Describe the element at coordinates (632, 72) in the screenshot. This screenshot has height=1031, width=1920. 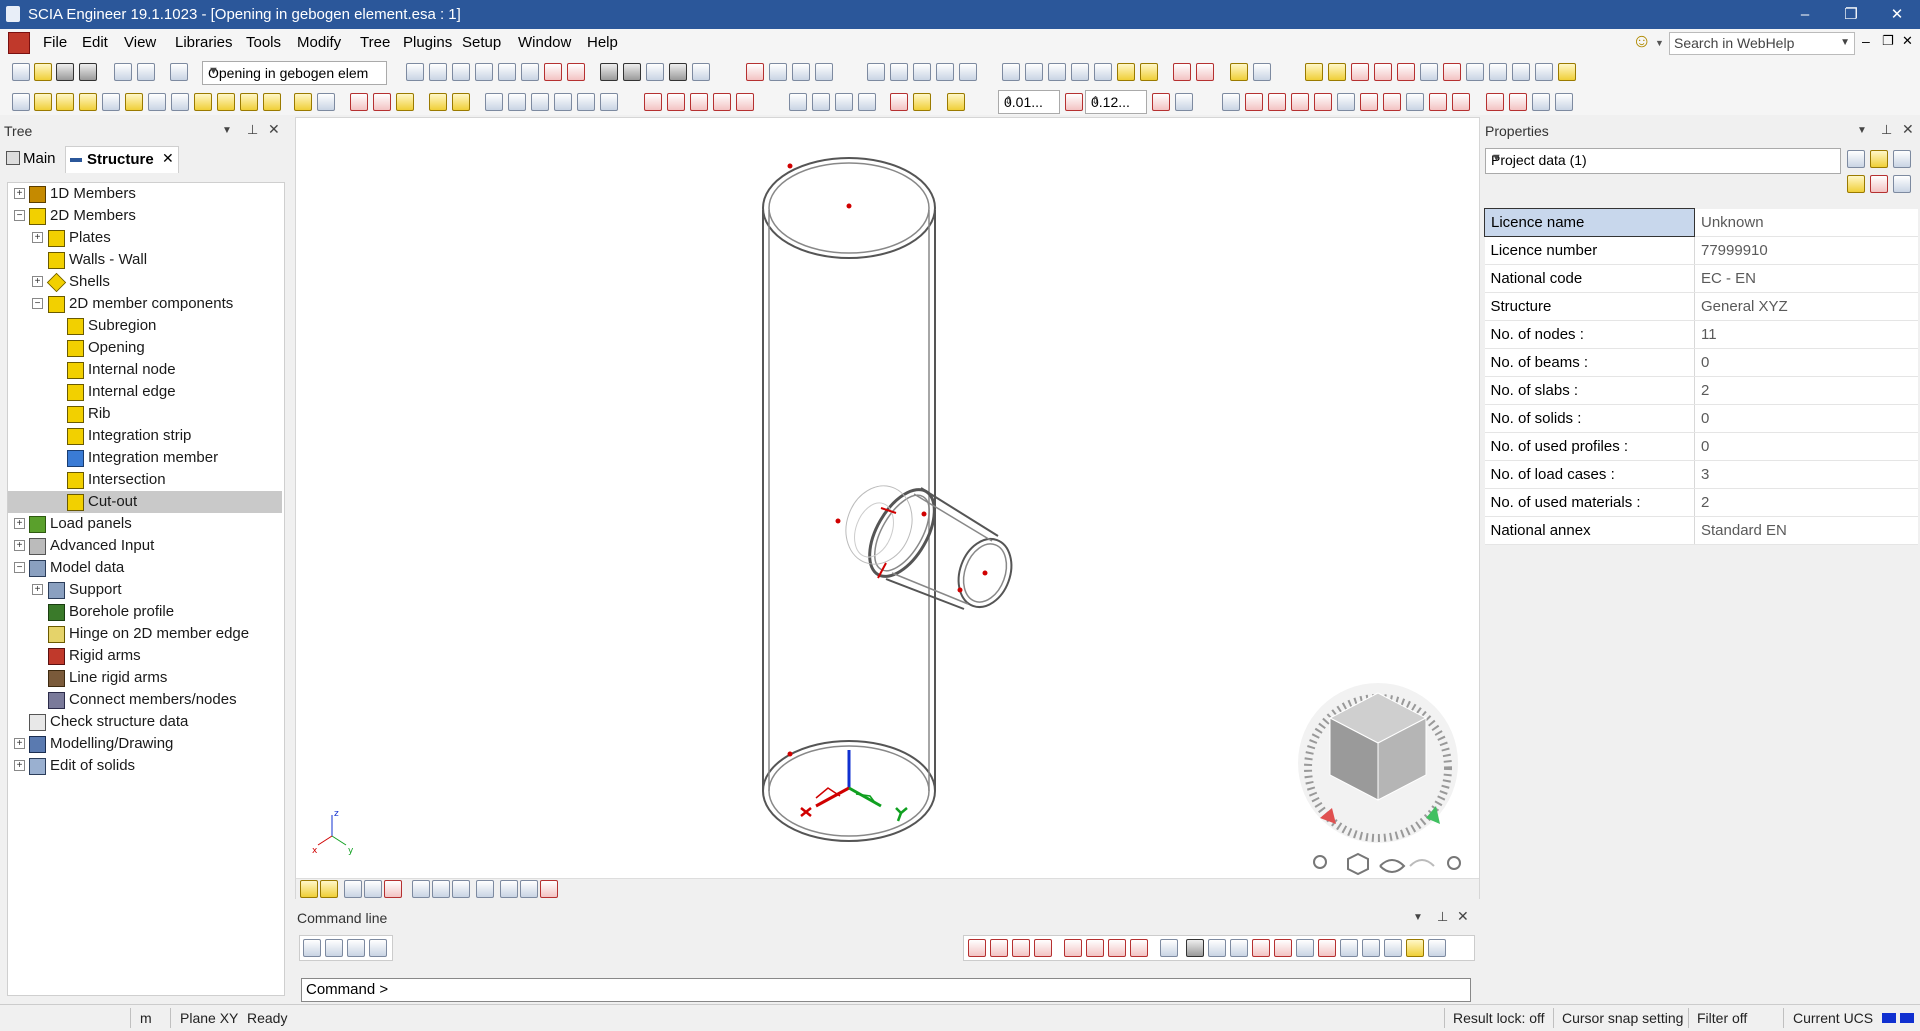
I see `print-preview-icon` at that location.